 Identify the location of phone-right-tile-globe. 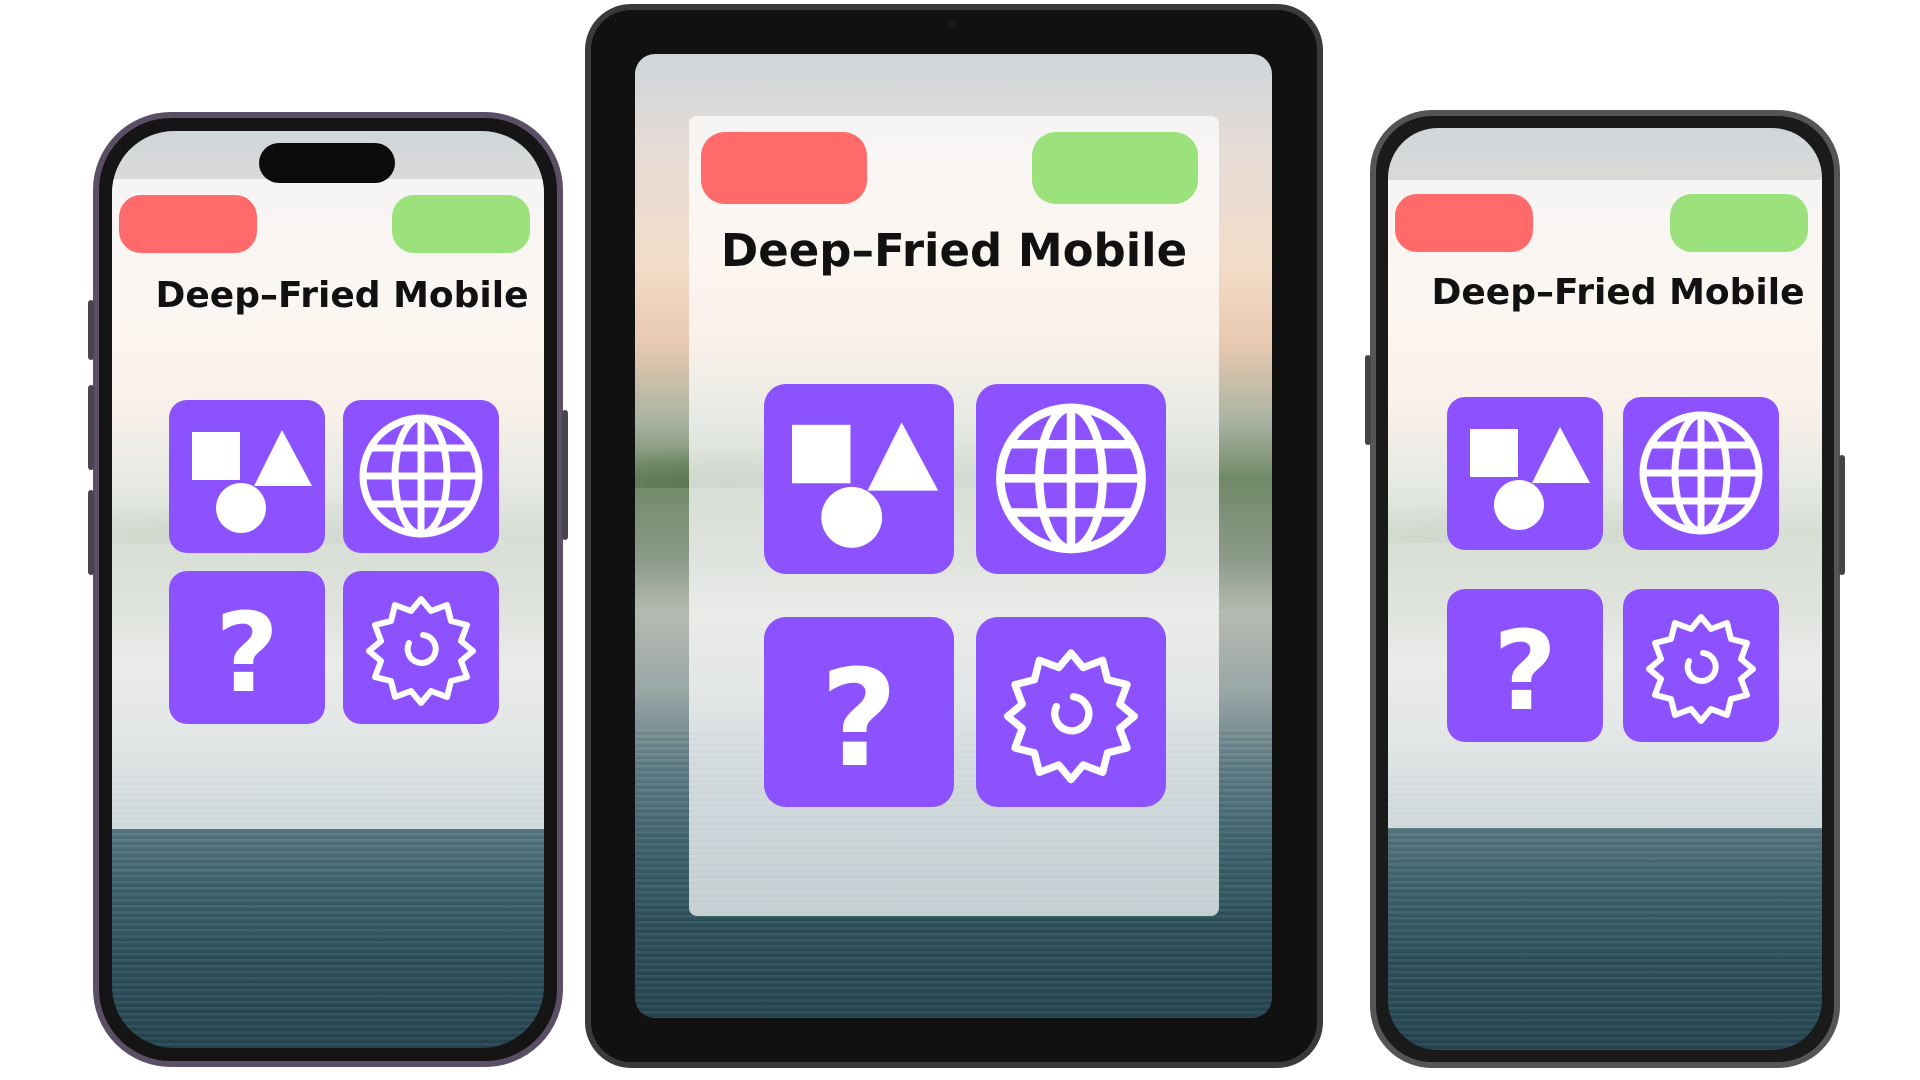
(1701, 473).